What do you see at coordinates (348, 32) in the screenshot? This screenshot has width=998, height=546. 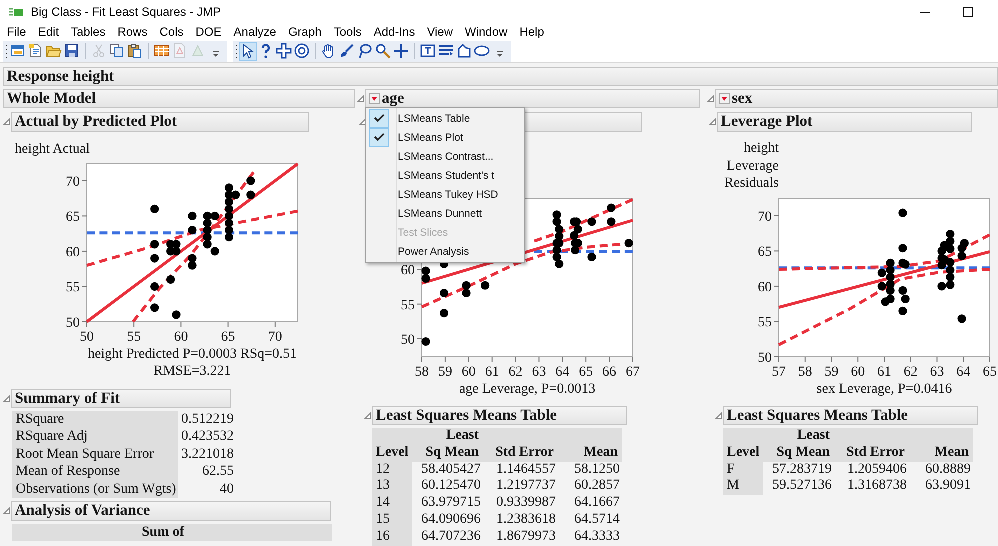 I see `menu-item: Tools` at bounding box center [348, 32].